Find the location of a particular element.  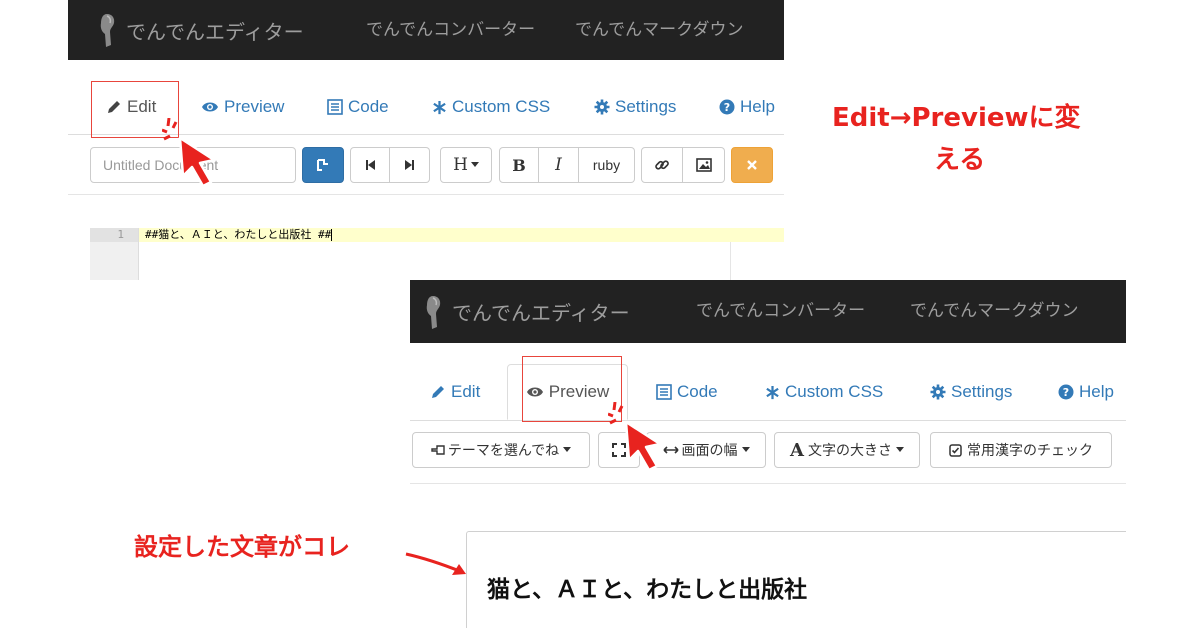

preview-tab-highlight is located at coordinates (572, 389).